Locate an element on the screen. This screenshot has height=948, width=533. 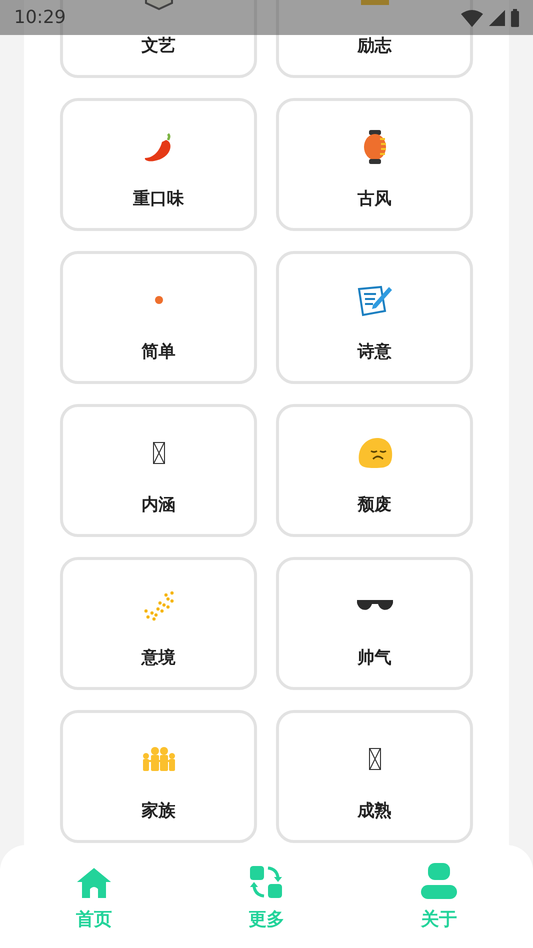
home-icon is located at coordinates (94, 882).